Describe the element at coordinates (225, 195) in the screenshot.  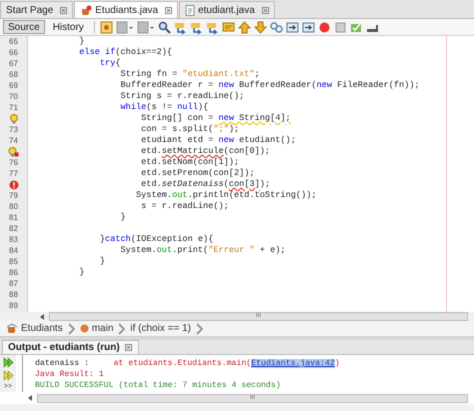
I see `code-line: System.out.println(etd.toString());` at that location.